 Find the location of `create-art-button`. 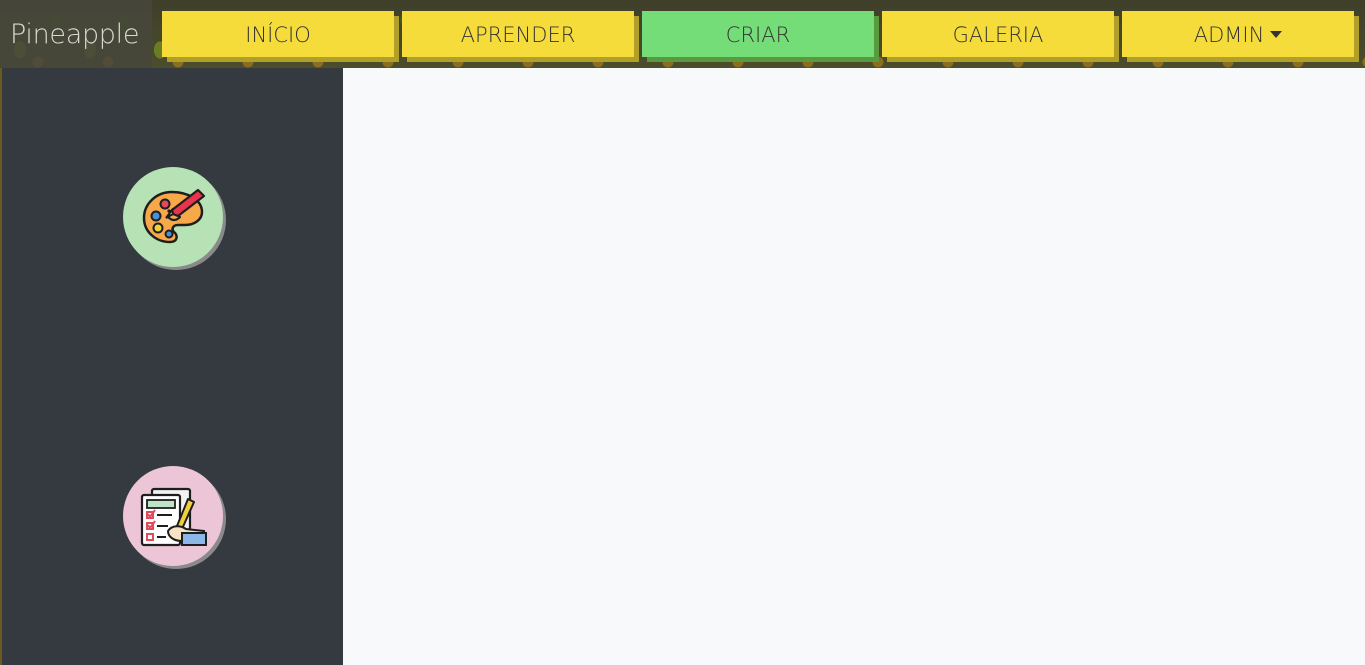

create-art-button is located at coordinates (173, 217).